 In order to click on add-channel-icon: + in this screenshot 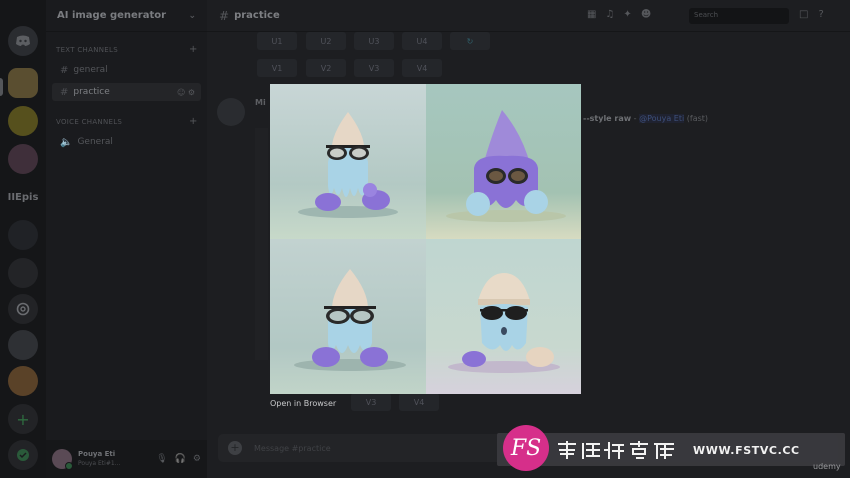, I will do `click(193, 49)`.